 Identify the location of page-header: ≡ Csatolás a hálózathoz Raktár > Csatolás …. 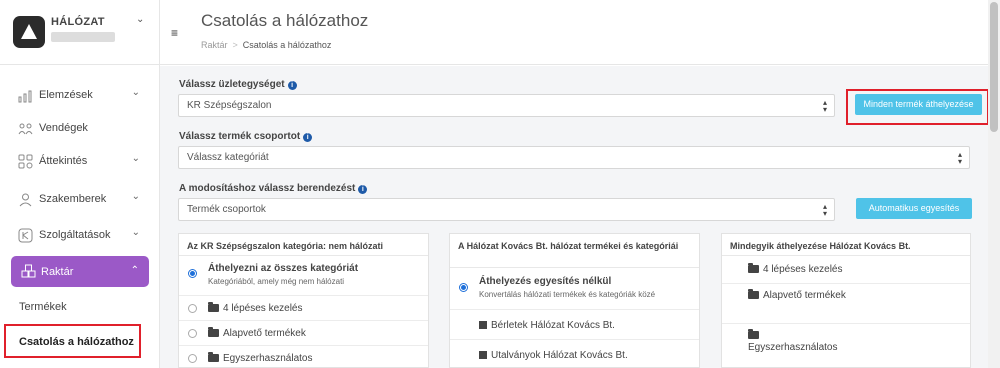
(574, 32).